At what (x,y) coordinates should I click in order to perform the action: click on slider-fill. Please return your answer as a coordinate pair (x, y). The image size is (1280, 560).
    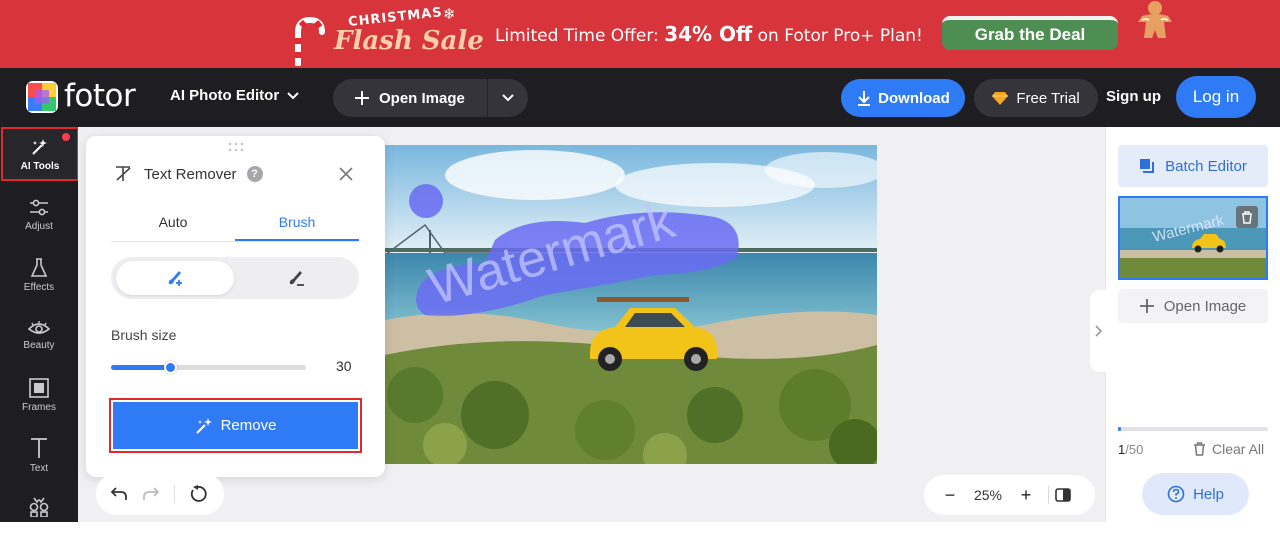
    Looking at the image, I should click on (140, 367).